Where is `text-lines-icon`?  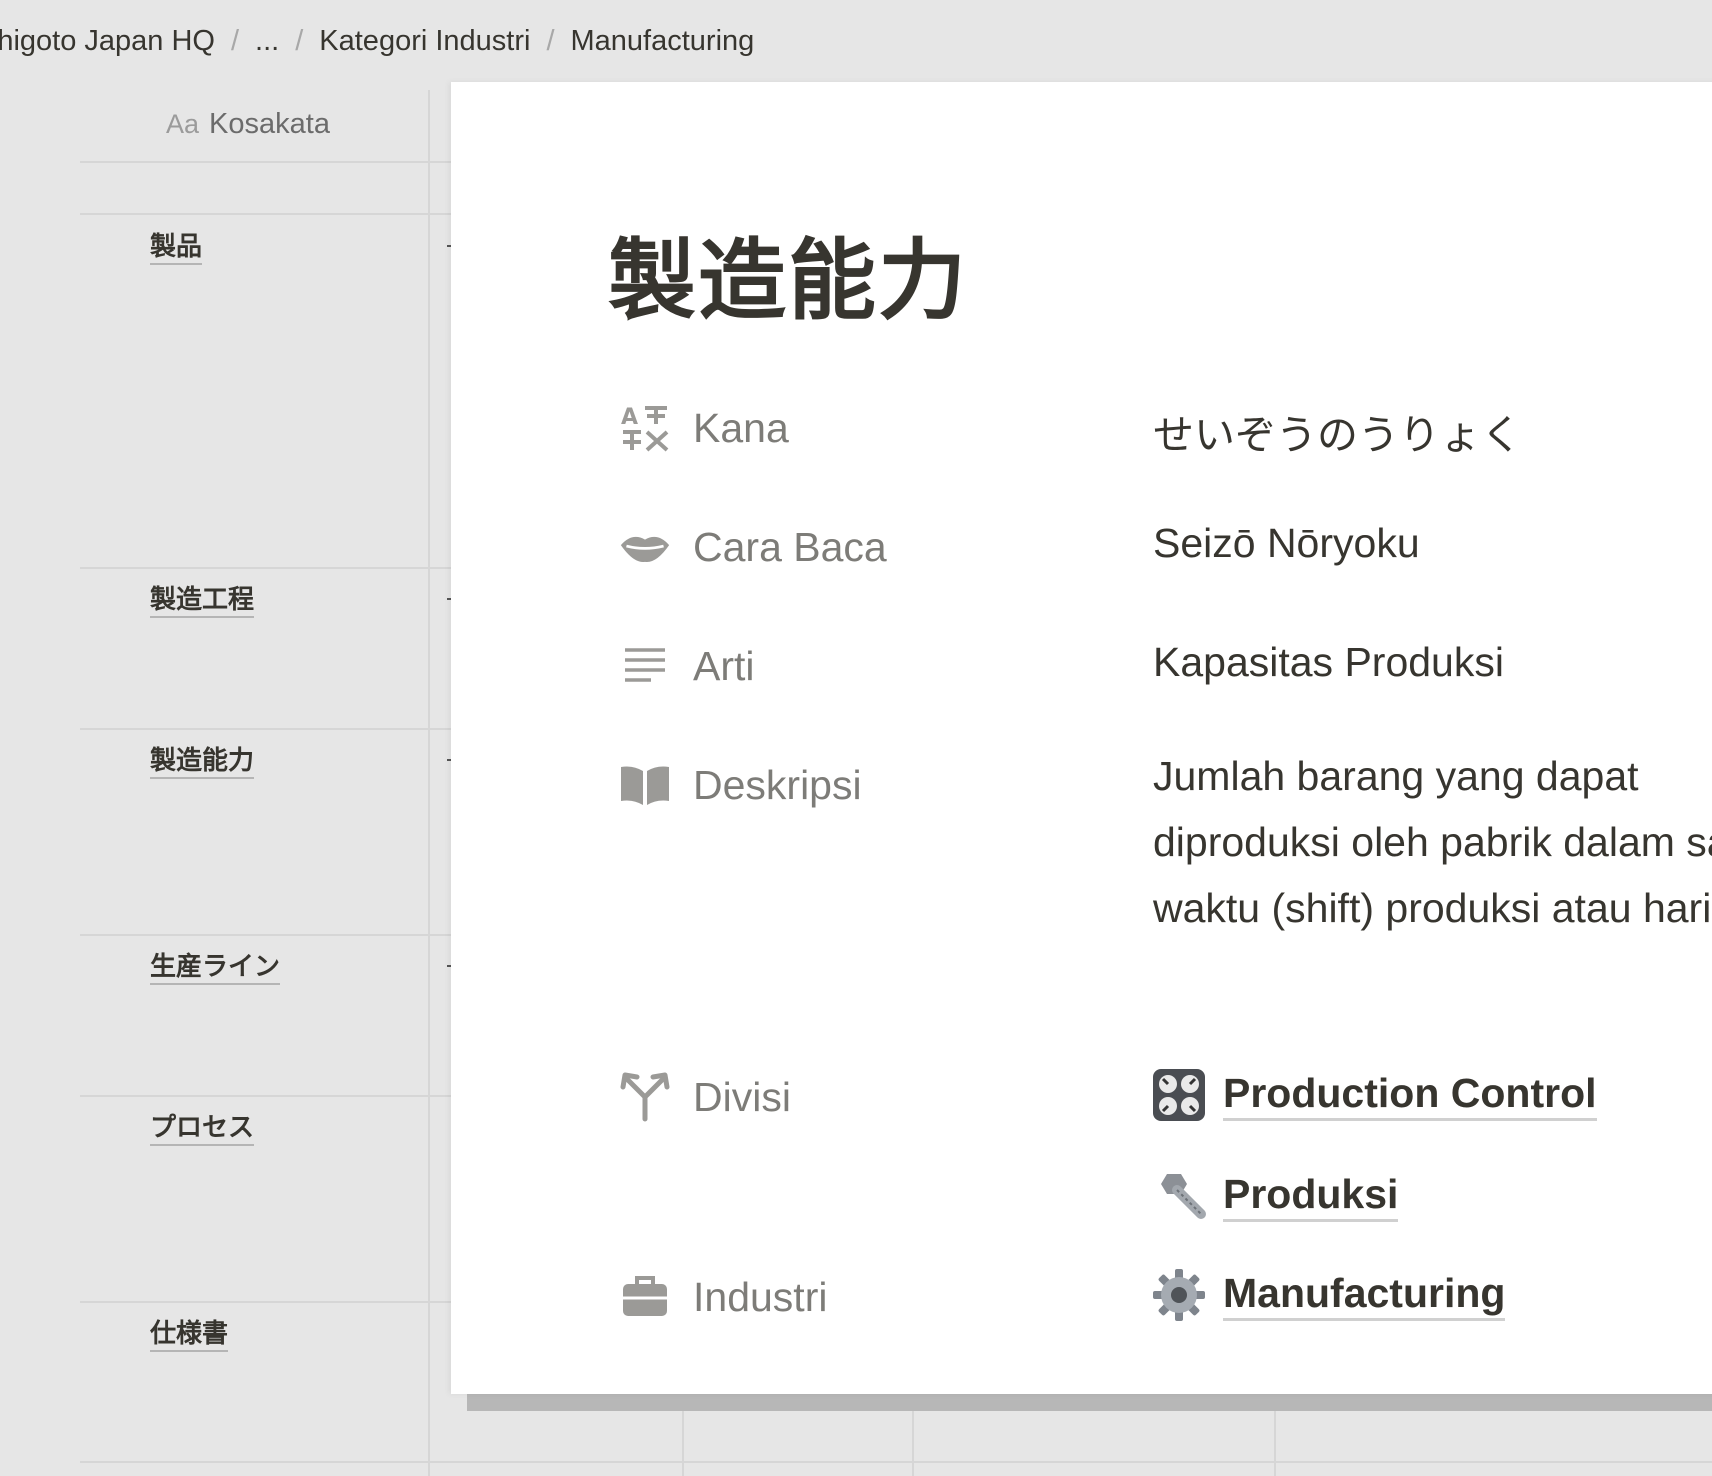
text-lines-icon is located at coordinates (645, 666).